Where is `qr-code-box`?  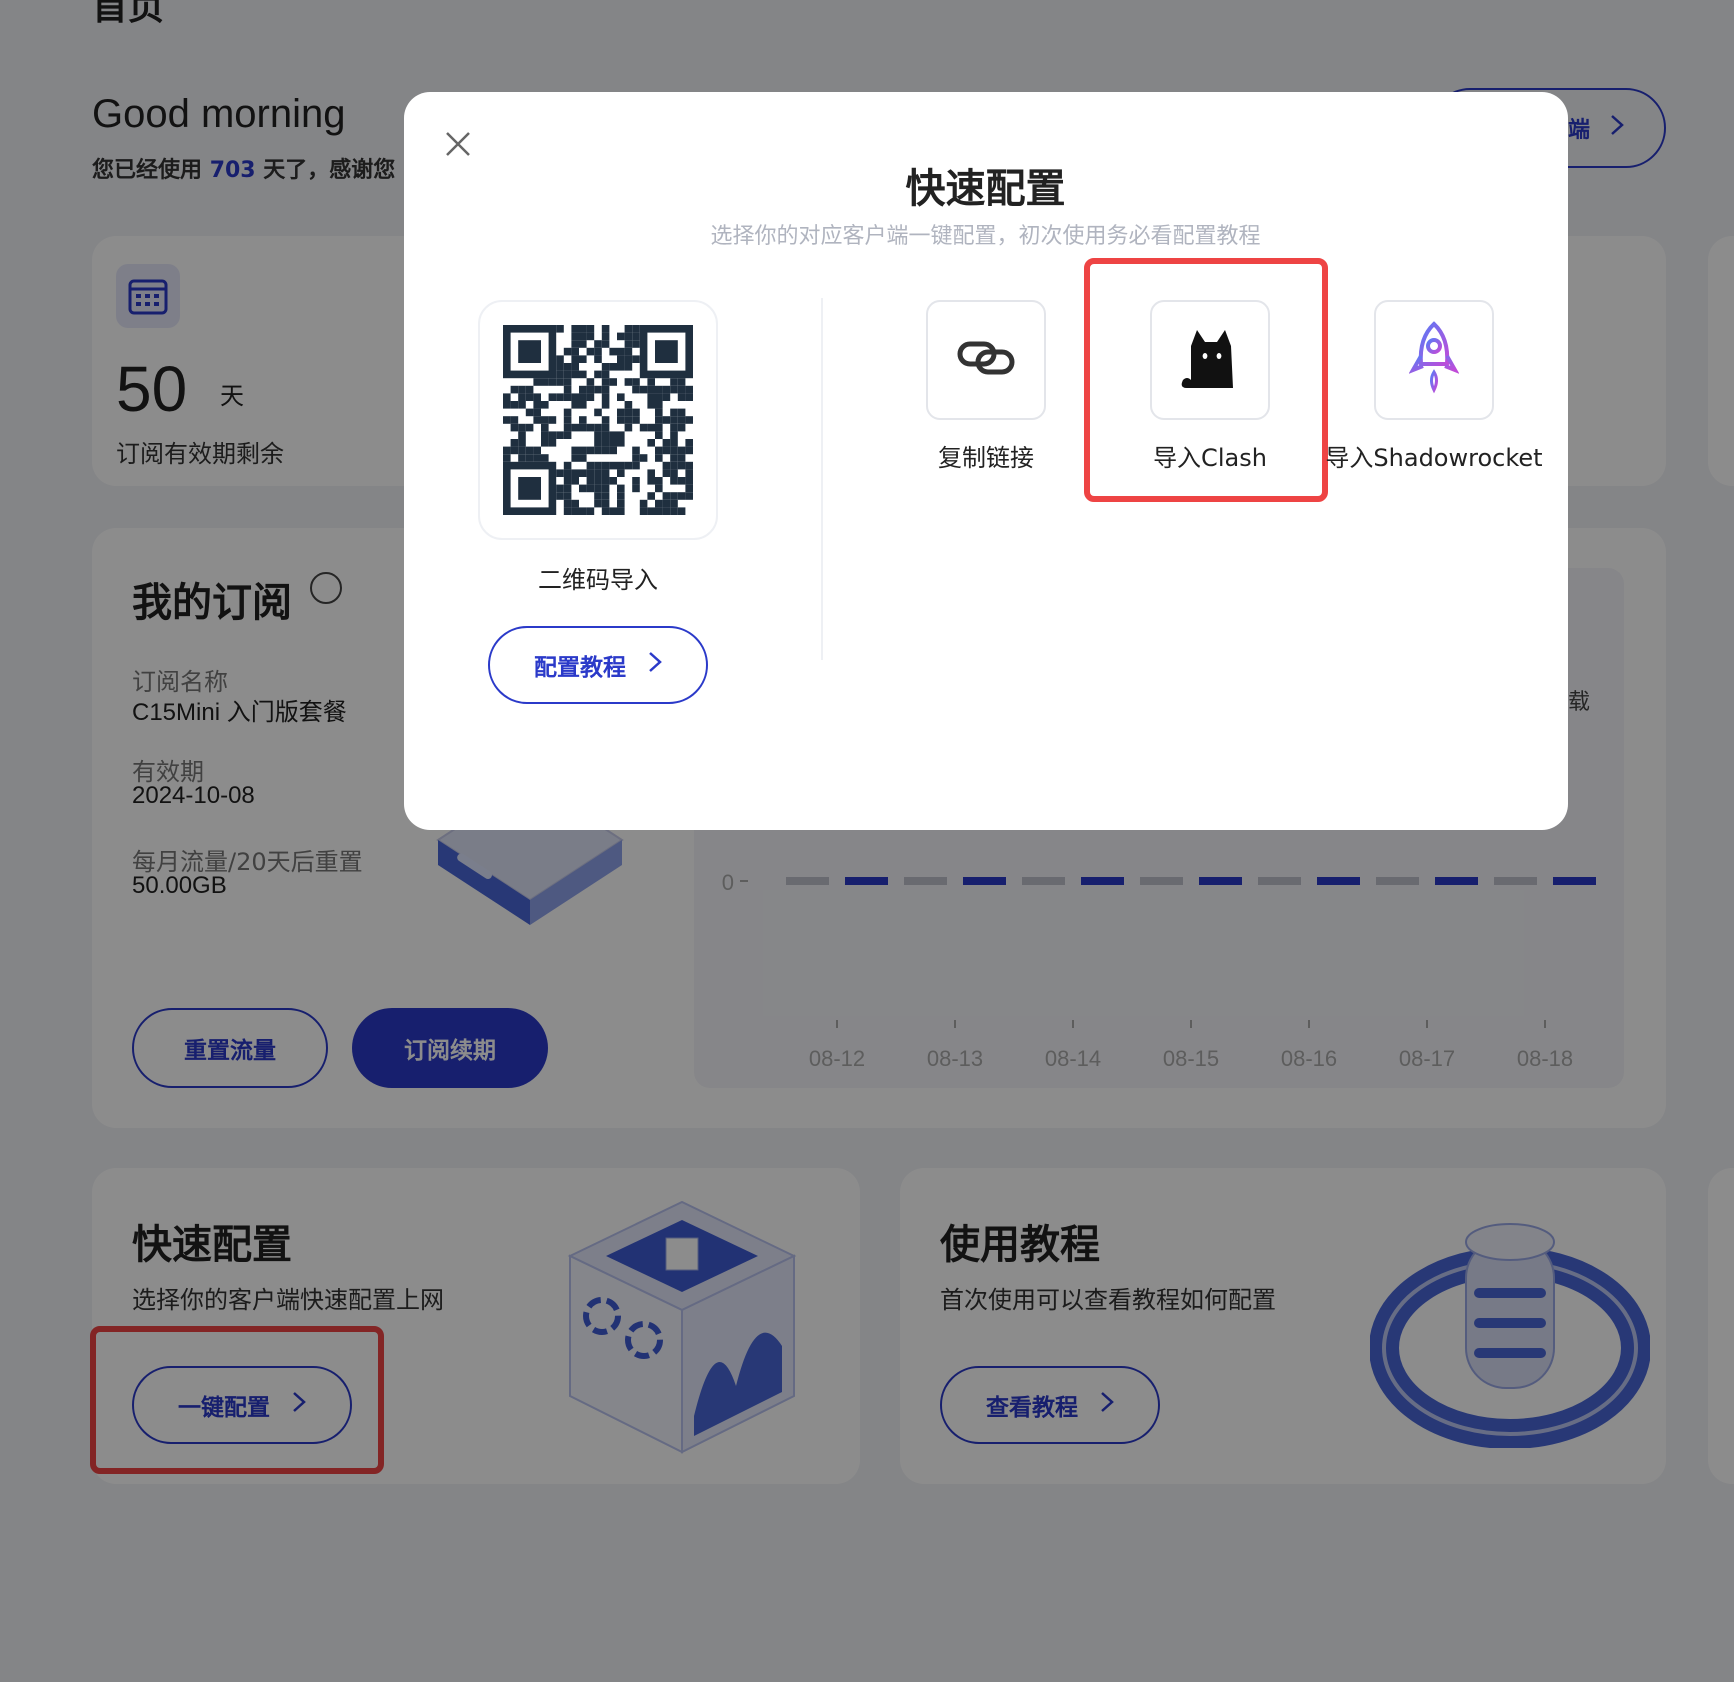
qr-code-box is located at coordinates (598, 420).